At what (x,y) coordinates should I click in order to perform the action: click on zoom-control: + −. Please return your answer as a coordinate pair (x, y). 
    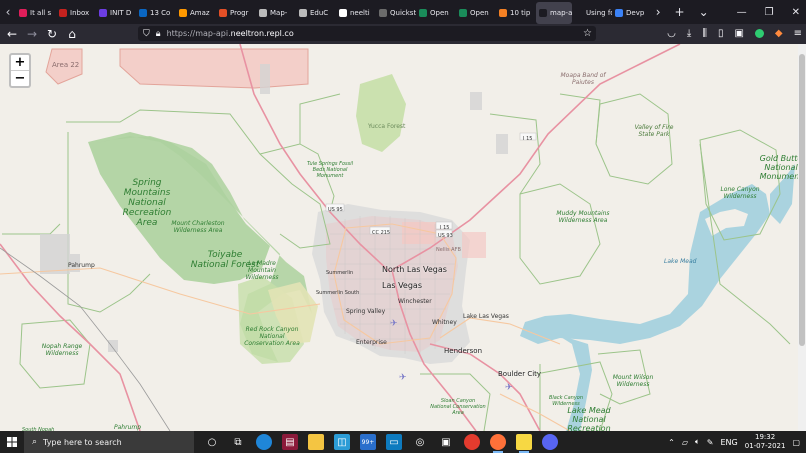
    Looking at the image, I should click on (20, 70).